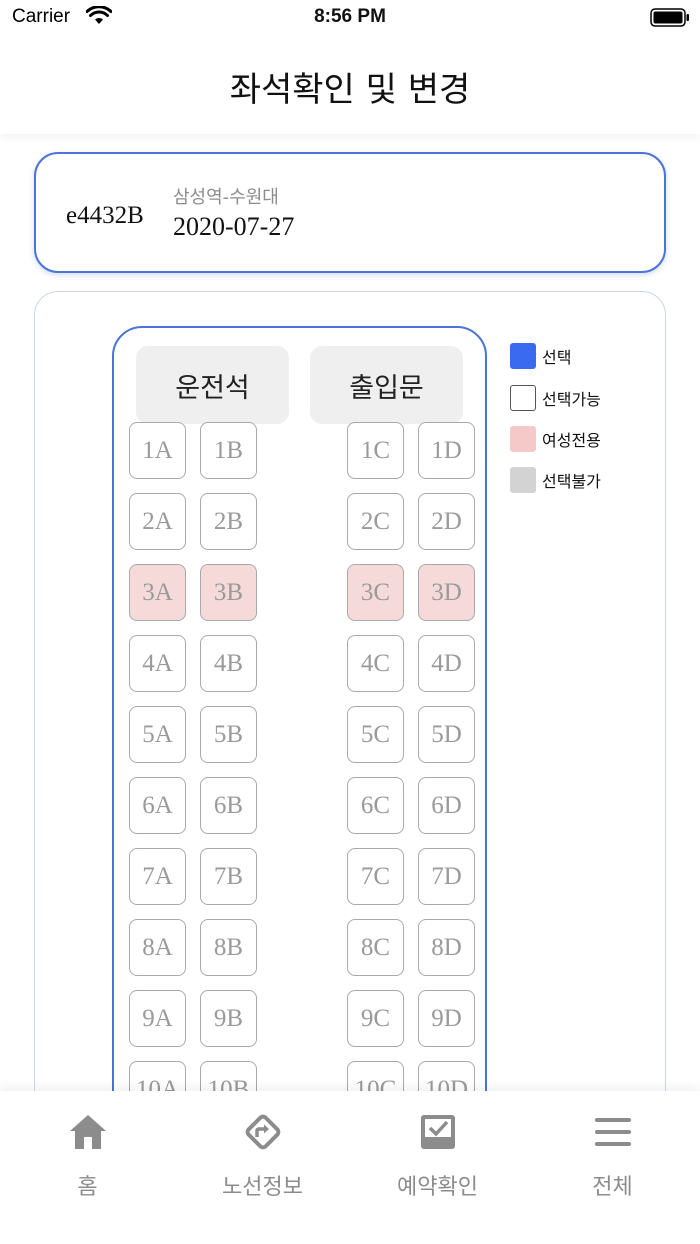 Image resolution: width=700 pixels, height=1244 pixels. I want to click on status-bar: Carrier 8:56 PM, so click(350, 18).